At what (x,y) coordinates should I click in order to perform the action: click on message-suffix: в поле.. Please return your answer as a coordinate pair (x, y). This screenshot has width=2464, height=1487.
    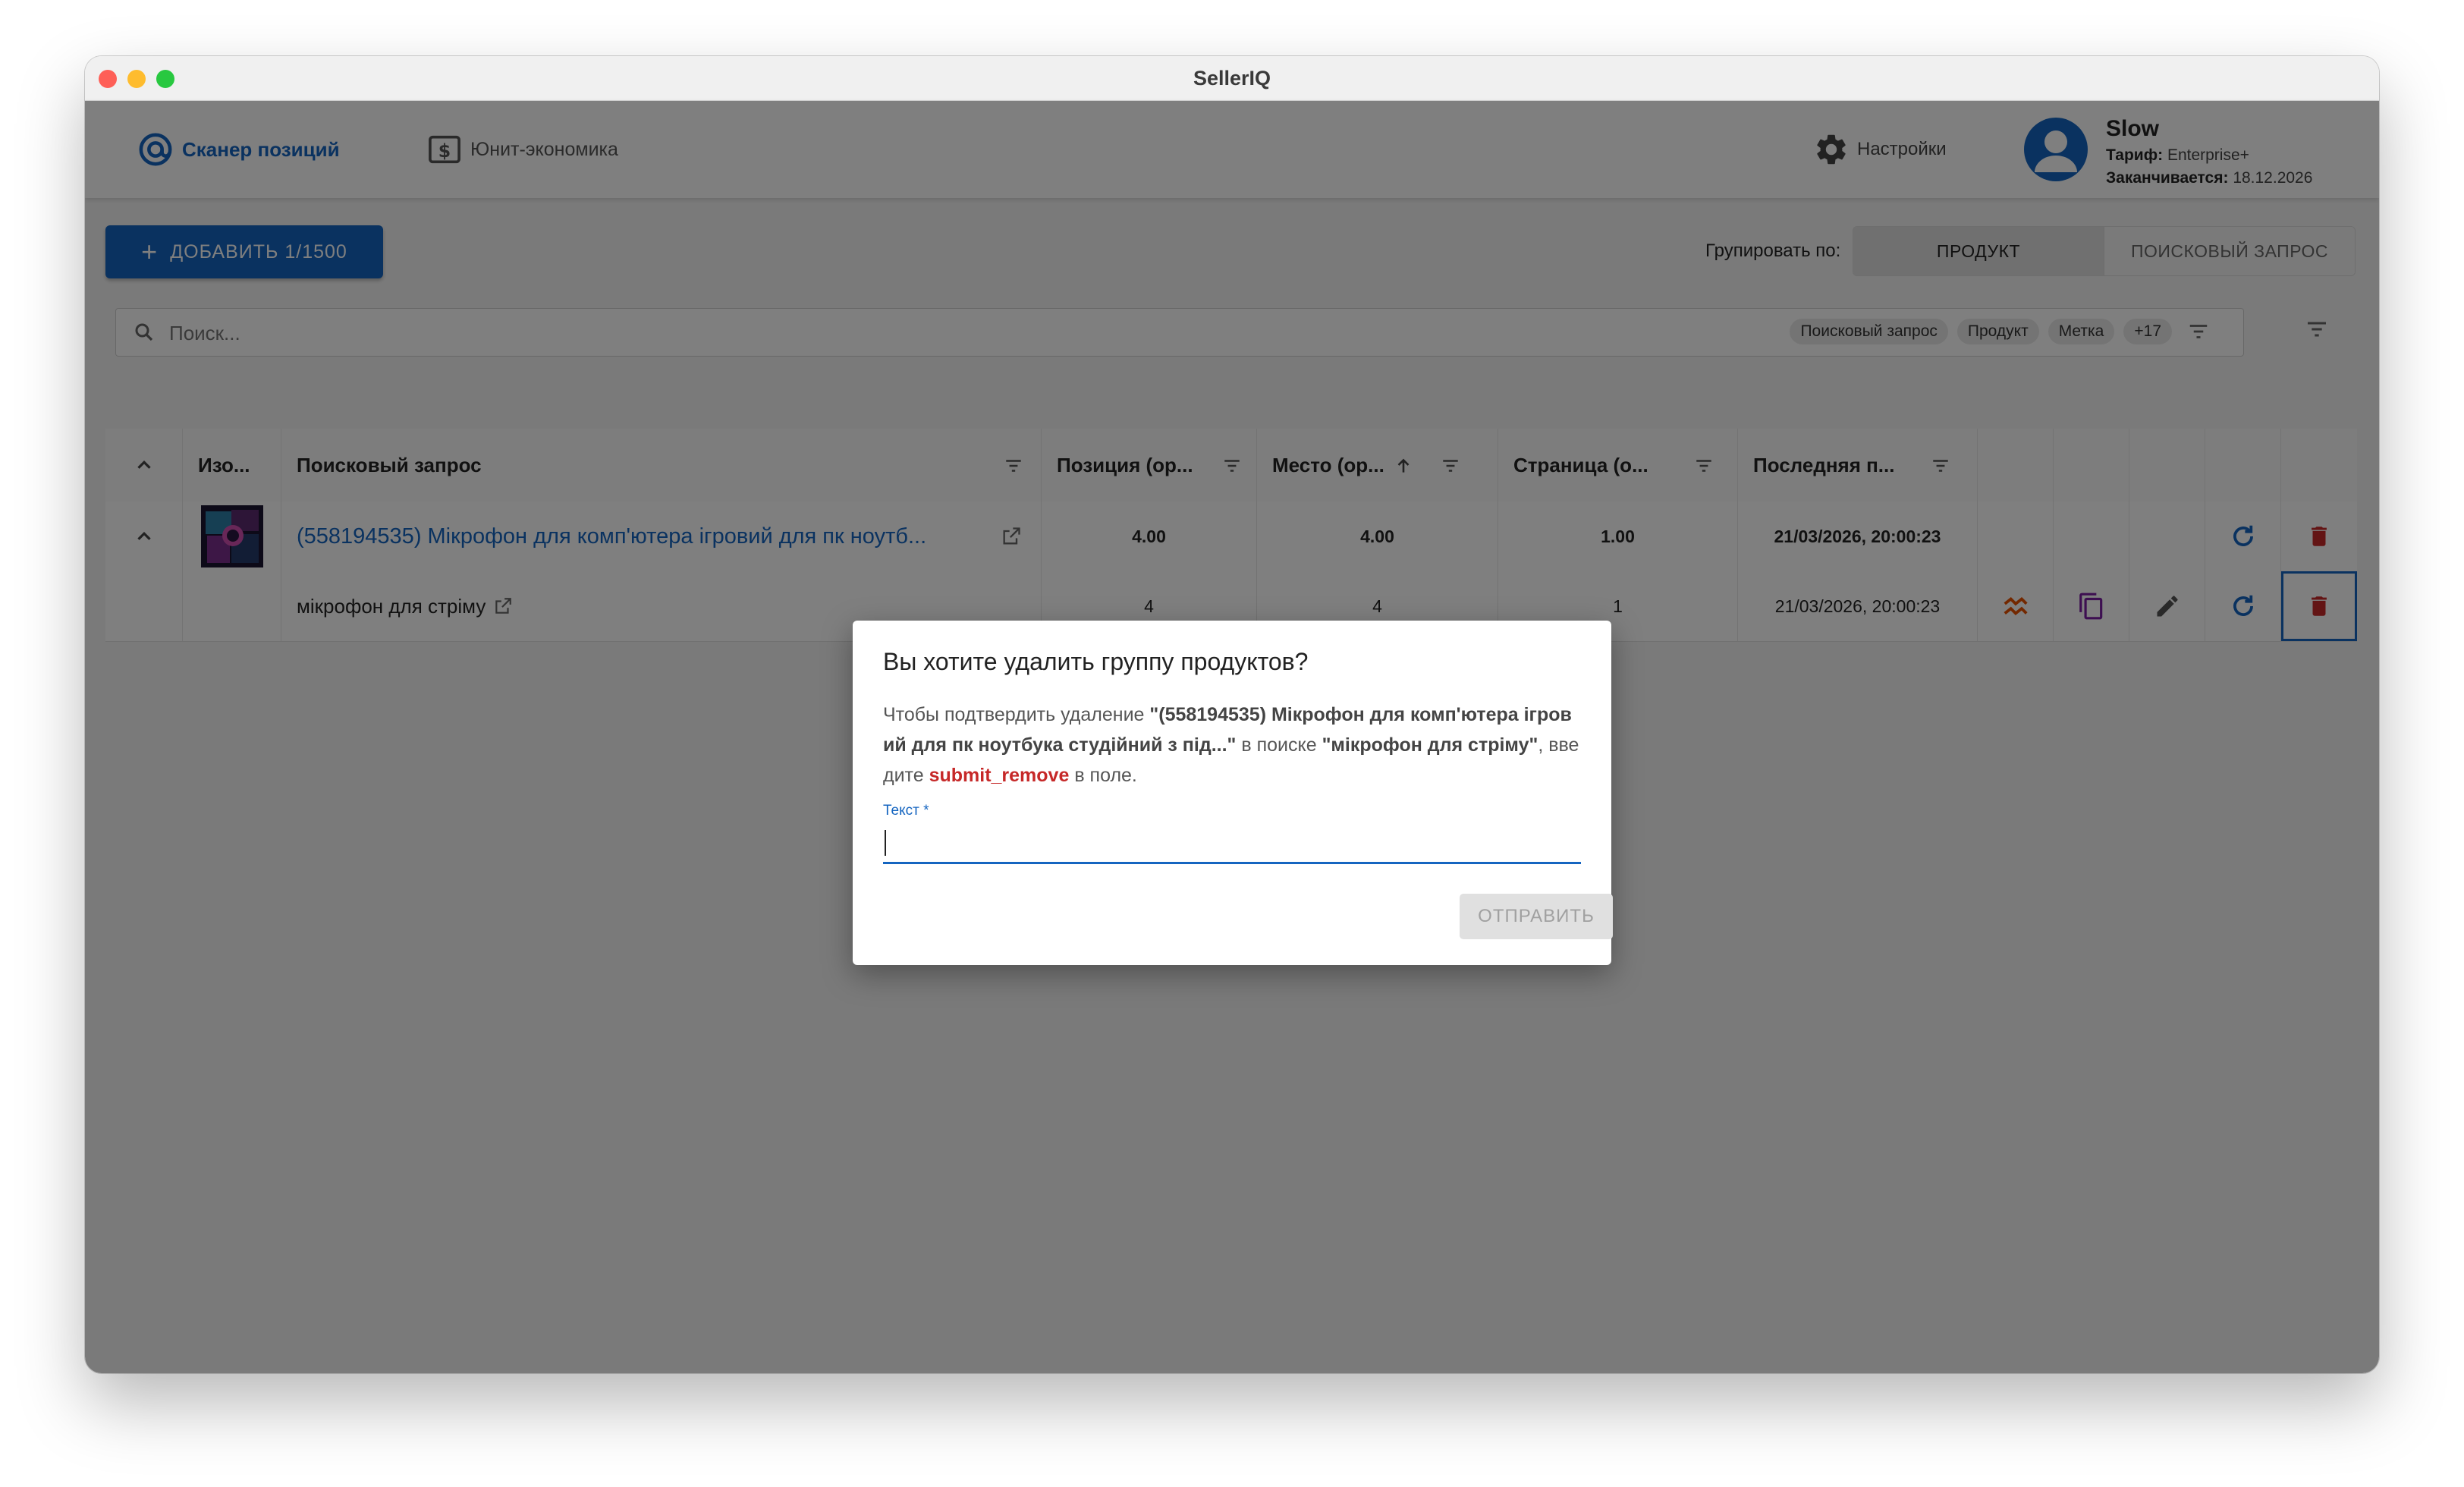
    Looking at the image, I should click on (1103, 775).